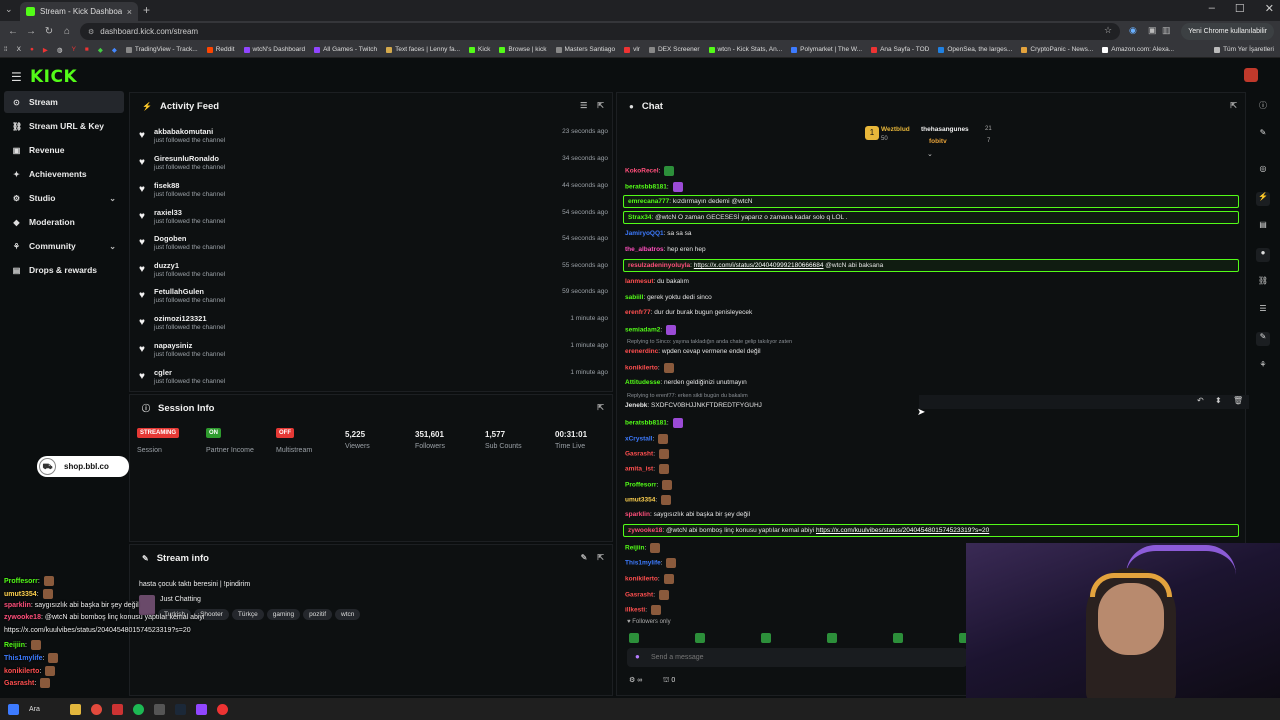  I want to click on bookmark-item: Reddit, so click(220, 49).